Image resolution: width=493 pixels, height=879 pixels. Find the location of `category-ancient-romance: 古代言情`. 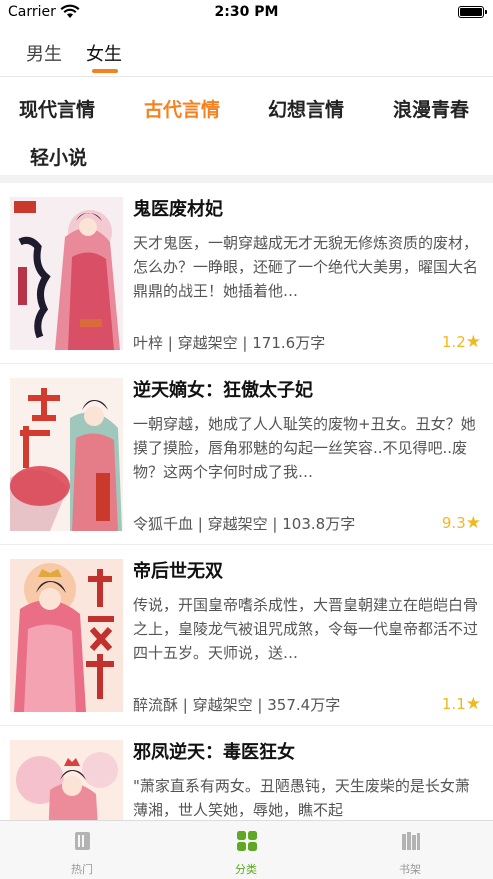

category-ancient-romance: 古代言情 is located at coordinates (182, 108).